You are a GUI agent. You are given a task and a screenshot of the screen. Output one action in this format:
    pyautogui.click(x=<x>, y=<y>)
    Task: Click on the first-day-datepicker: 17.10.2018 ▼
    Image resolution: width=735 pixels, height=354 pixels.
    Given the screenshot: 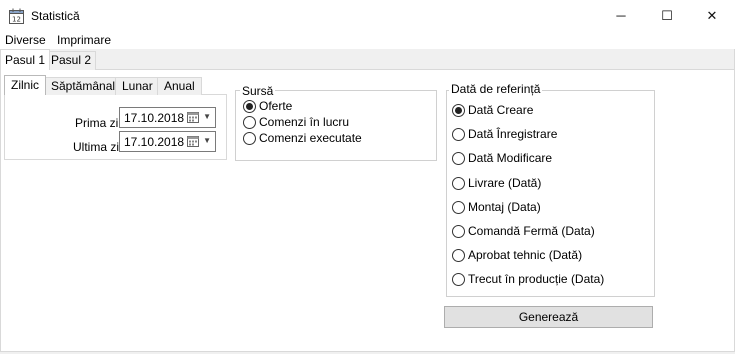 What is the action you would take?
    pyautogui.click(x=167, y=117)
    